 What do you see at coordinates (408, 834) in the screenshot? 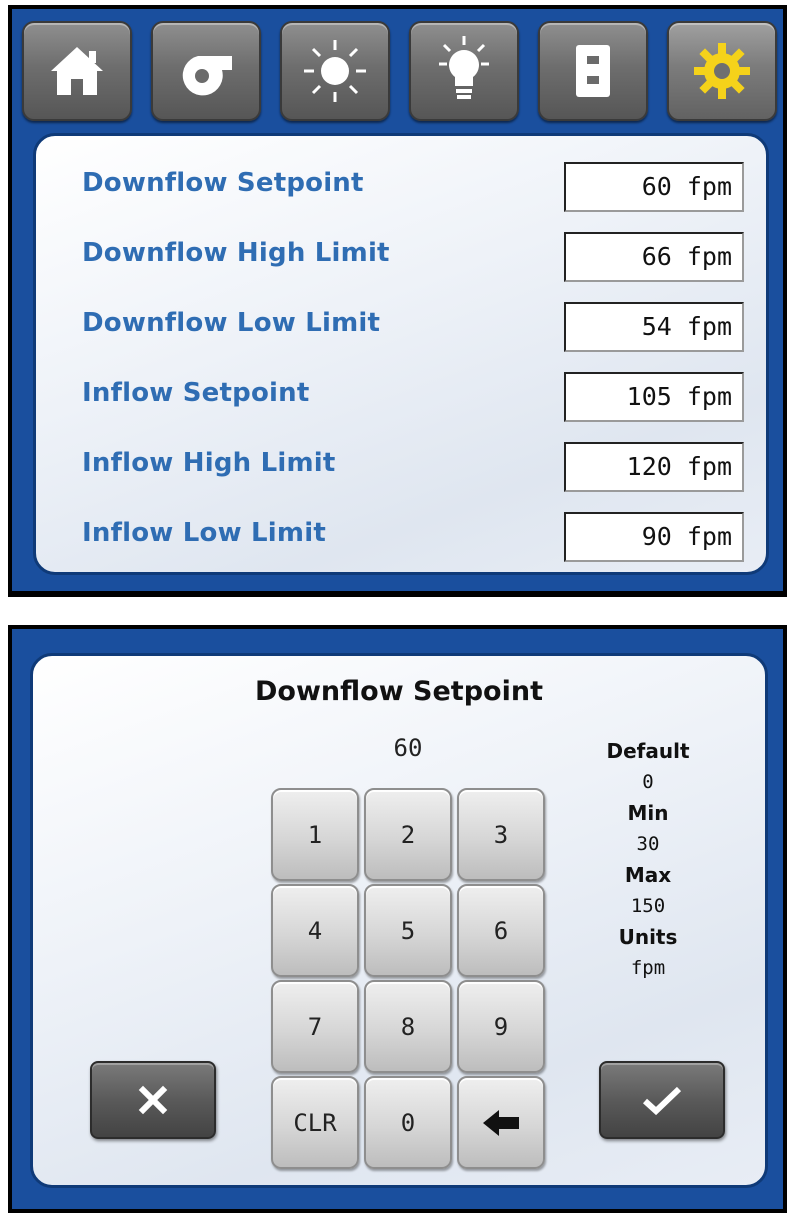
I see `key-2: 2` at bounding box center [408, 834].